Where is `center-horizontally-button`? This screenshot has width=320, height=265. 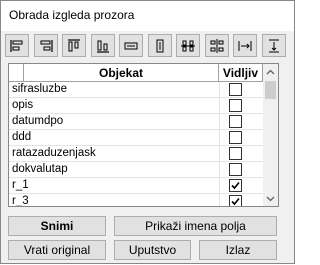
center-horizontally-button is located at coordinates (245, 45).